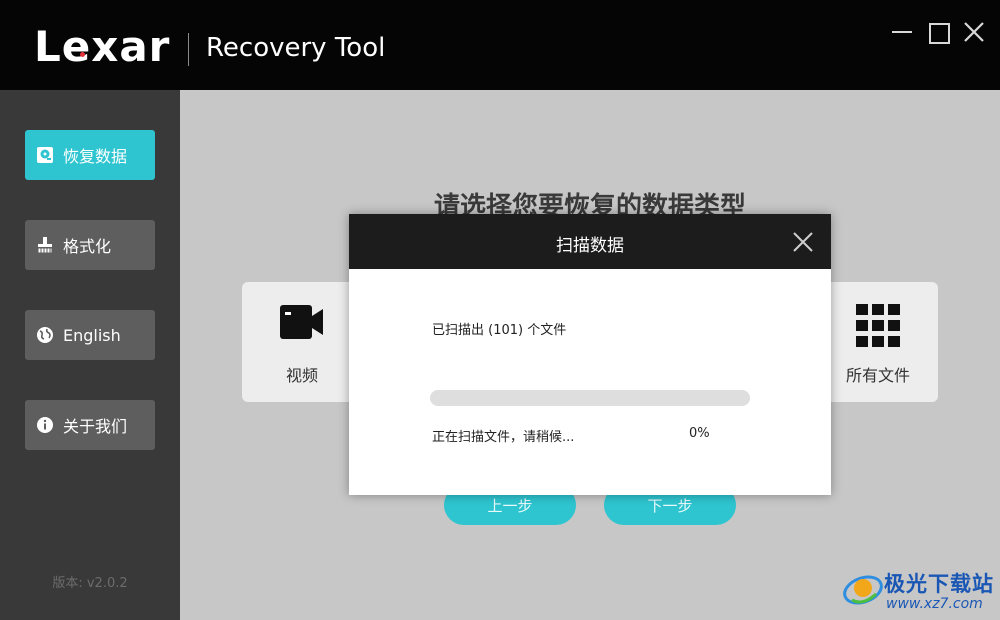  I want to click on scanned-count-text: 已扫描出 (101) 个文件, so click(499, 330).